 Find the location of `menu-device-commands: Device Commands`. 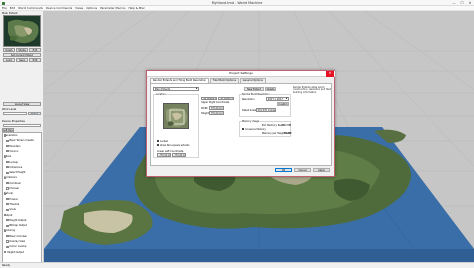

menu-device-commands: Device Commands is located at coordinates (59, 8).